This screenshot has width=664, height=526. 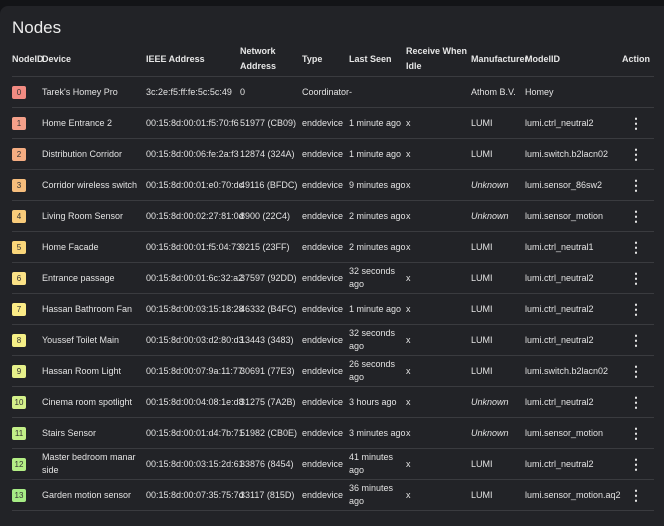 I want to click on network-address: 13443 (3483), so click(x=271, y=340).